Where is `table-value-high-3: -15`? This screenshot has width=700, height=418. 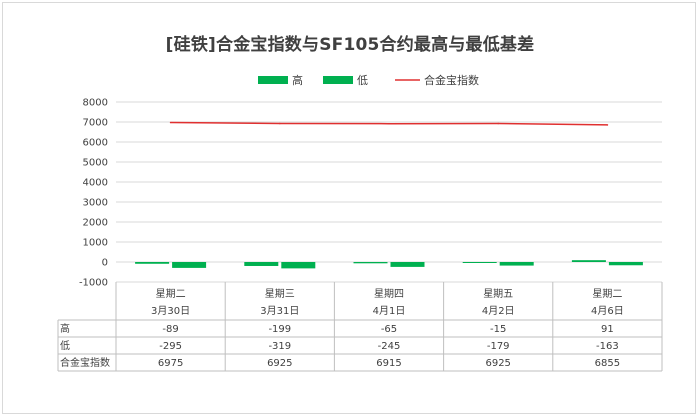
table-value-high-3: -15 is located at coordinates (498, 329).